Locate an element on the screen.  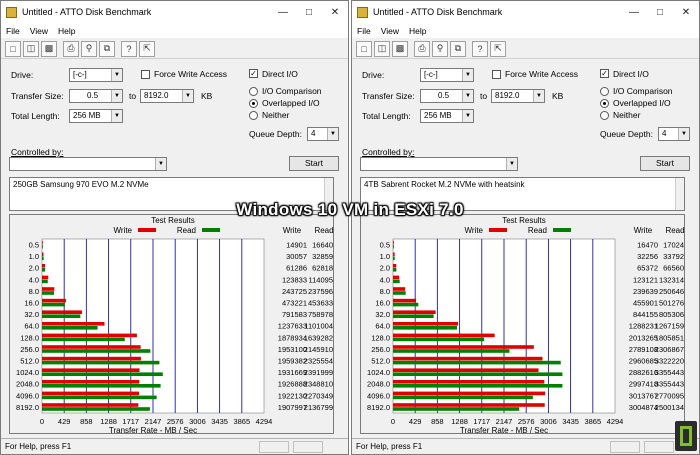
write-value-label: 455901 is located at coordinates (645, 303).